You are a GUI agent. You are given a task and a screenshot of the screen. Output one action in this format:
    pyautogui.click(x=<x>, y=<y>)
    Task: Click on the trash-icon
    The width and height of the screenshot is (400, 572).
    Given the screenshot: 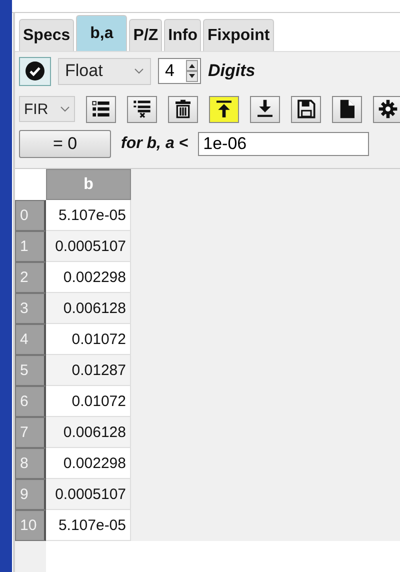 What is the action you would take?
    pyautogui.click(x=183, y=109)
    